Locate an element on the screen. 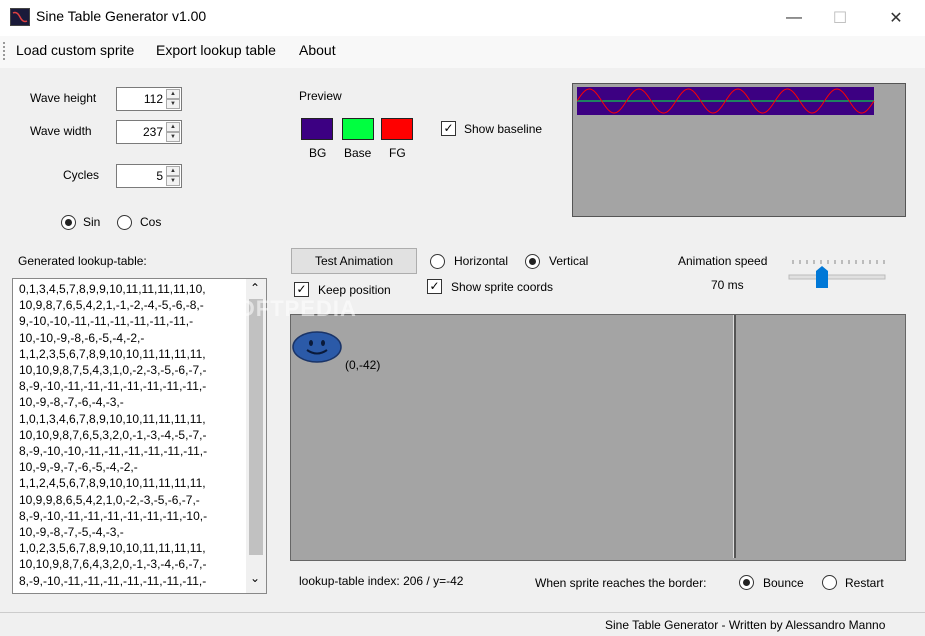 The height and width of the screenshot is (636, 925). wave-height-spinbox: 112 ▲ ▼ is located at coordinates (149, 99).